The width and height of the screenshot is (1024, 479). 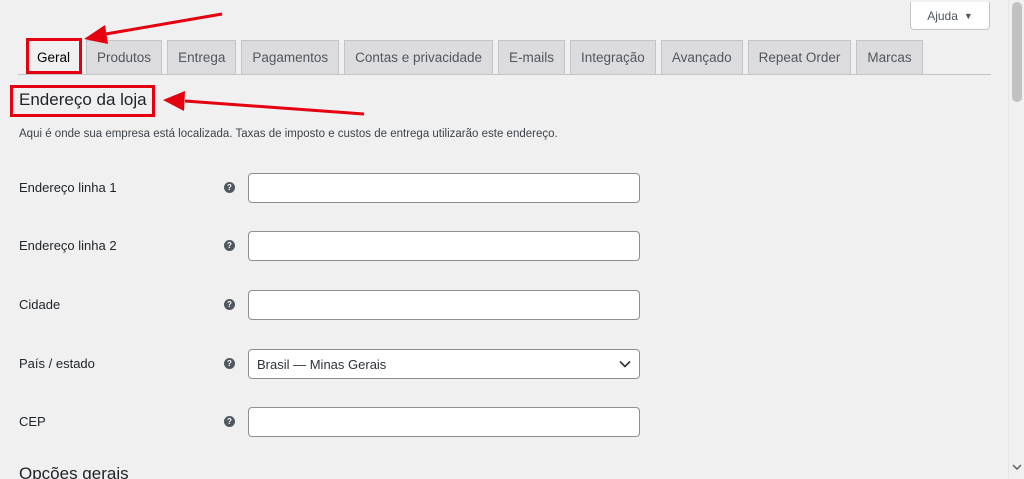 I want to click on annotation-arrows, so click(x=224, y=64).